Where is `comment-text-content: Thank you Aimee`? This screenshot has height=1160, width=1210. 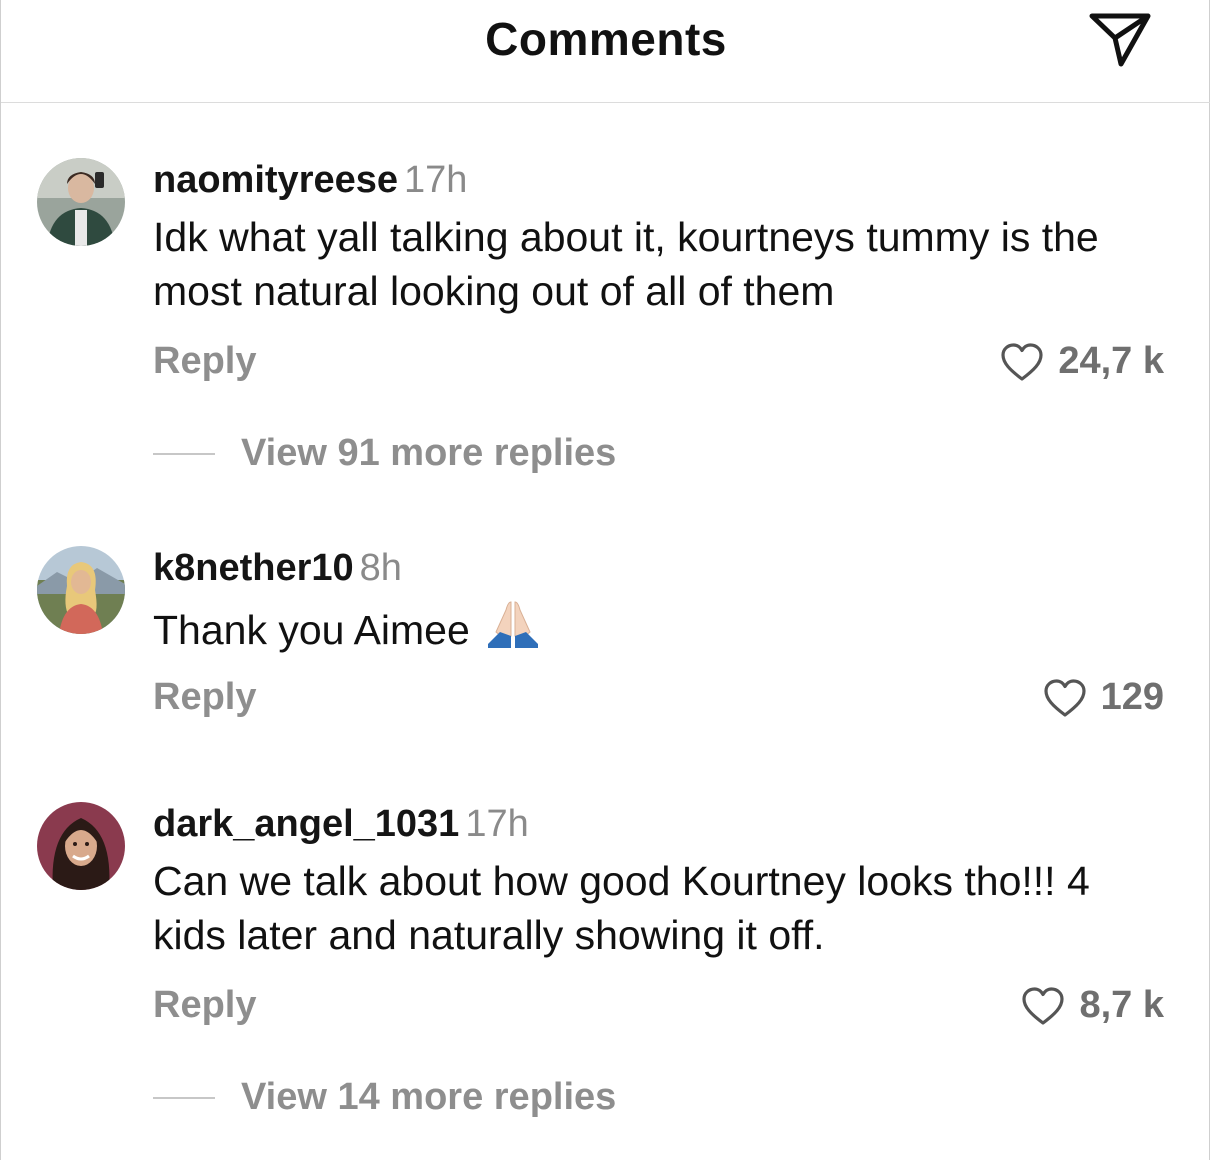
comment-text-content: Thank you Aimee is located at coordinates (311, 630).